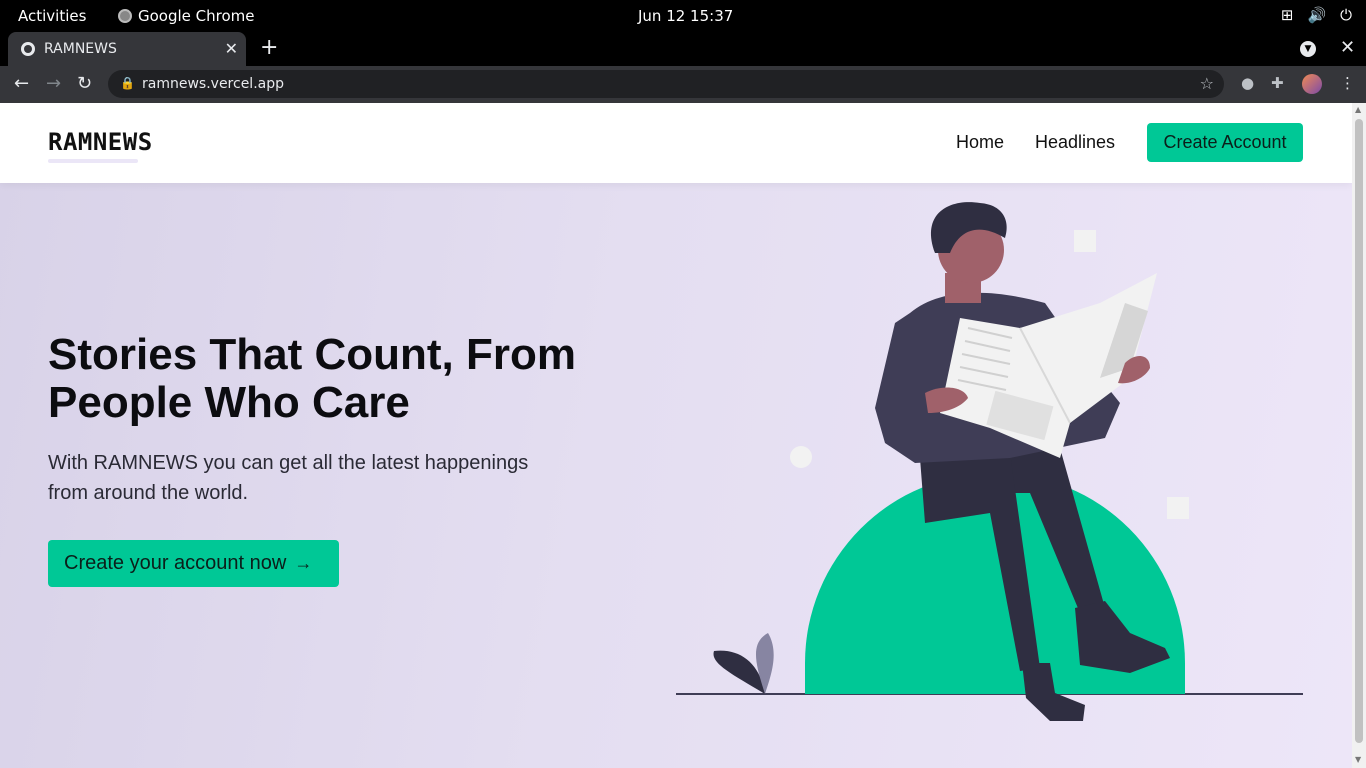  I want to click on tab-search-icon: ▼, so click(1308, 49).